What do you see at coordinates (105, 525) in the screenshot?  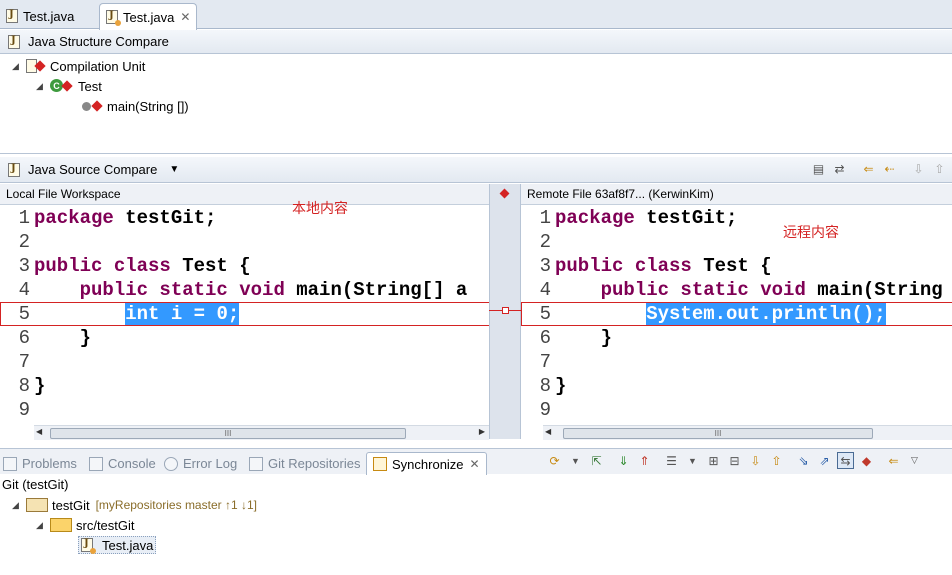 I see `sync-folder-name: src/testGit` at bounding box center [105, 525].